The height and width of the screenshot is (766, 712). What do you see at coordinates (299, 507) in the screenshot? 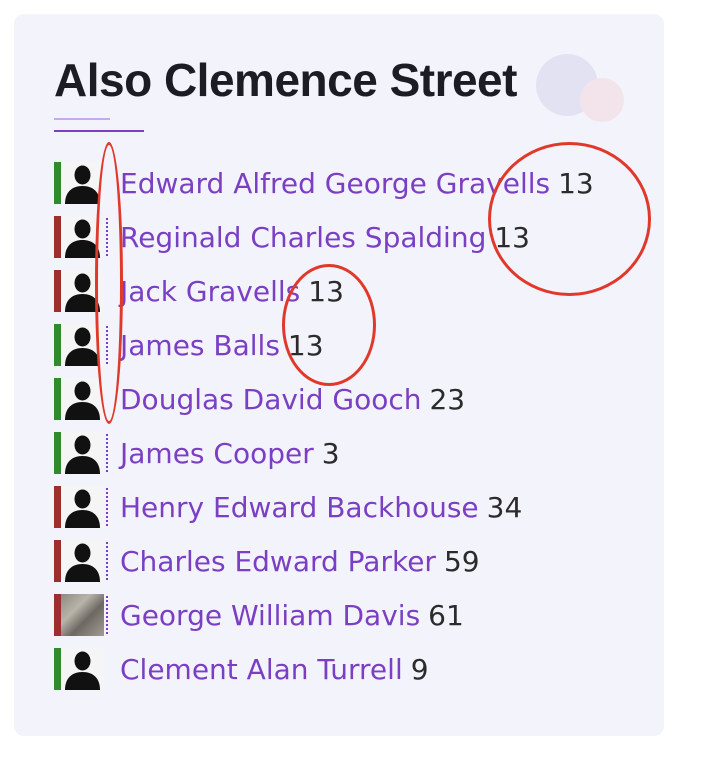
I see `person-link: Henry Edward Backhouse` at bounding box center [299, 507].